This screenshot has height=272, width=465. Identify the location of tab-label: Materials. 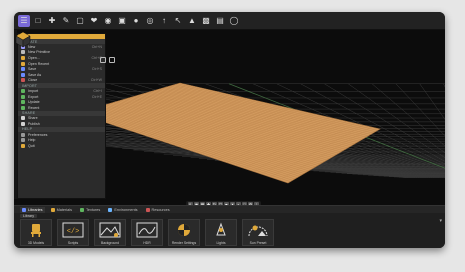
(64, 209).